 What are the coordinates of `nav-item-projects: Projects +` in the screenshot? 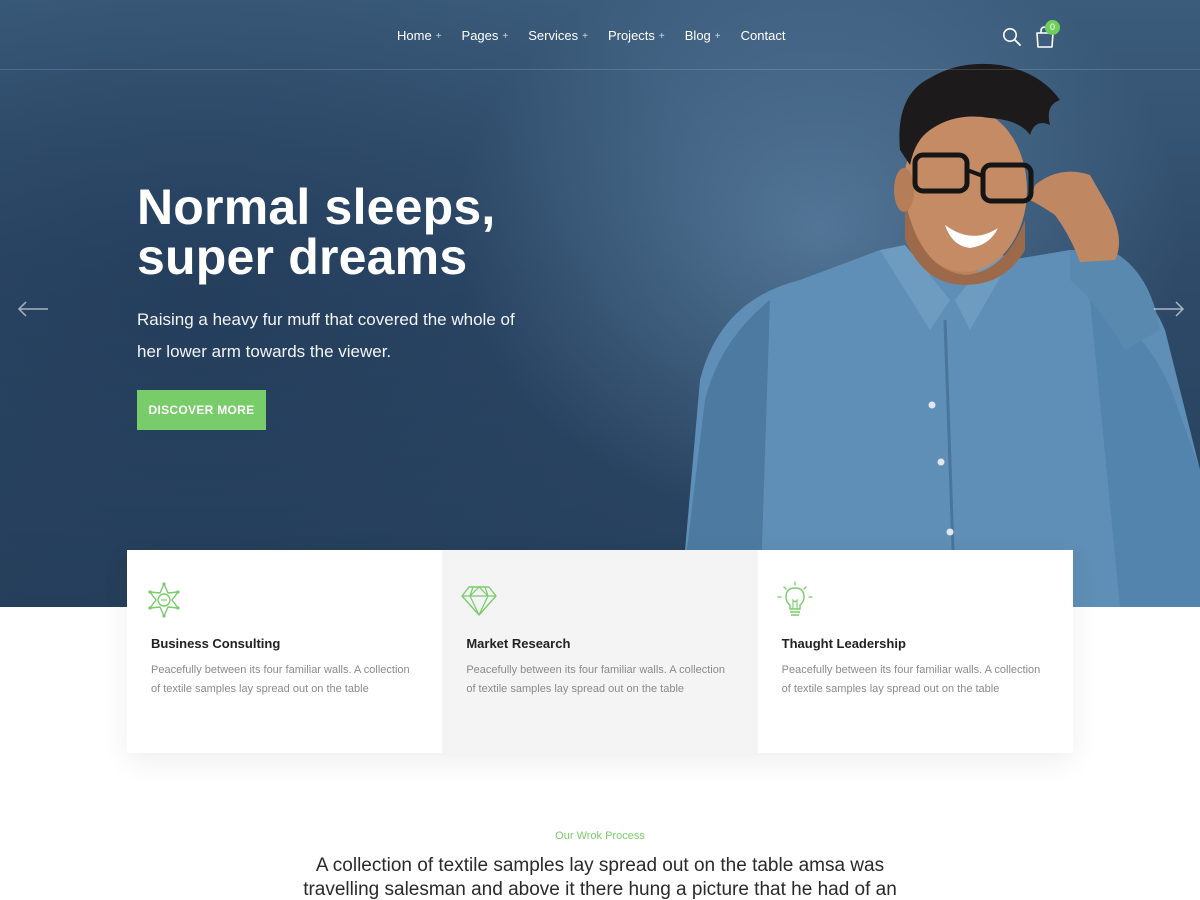 It's located at (636, 35).